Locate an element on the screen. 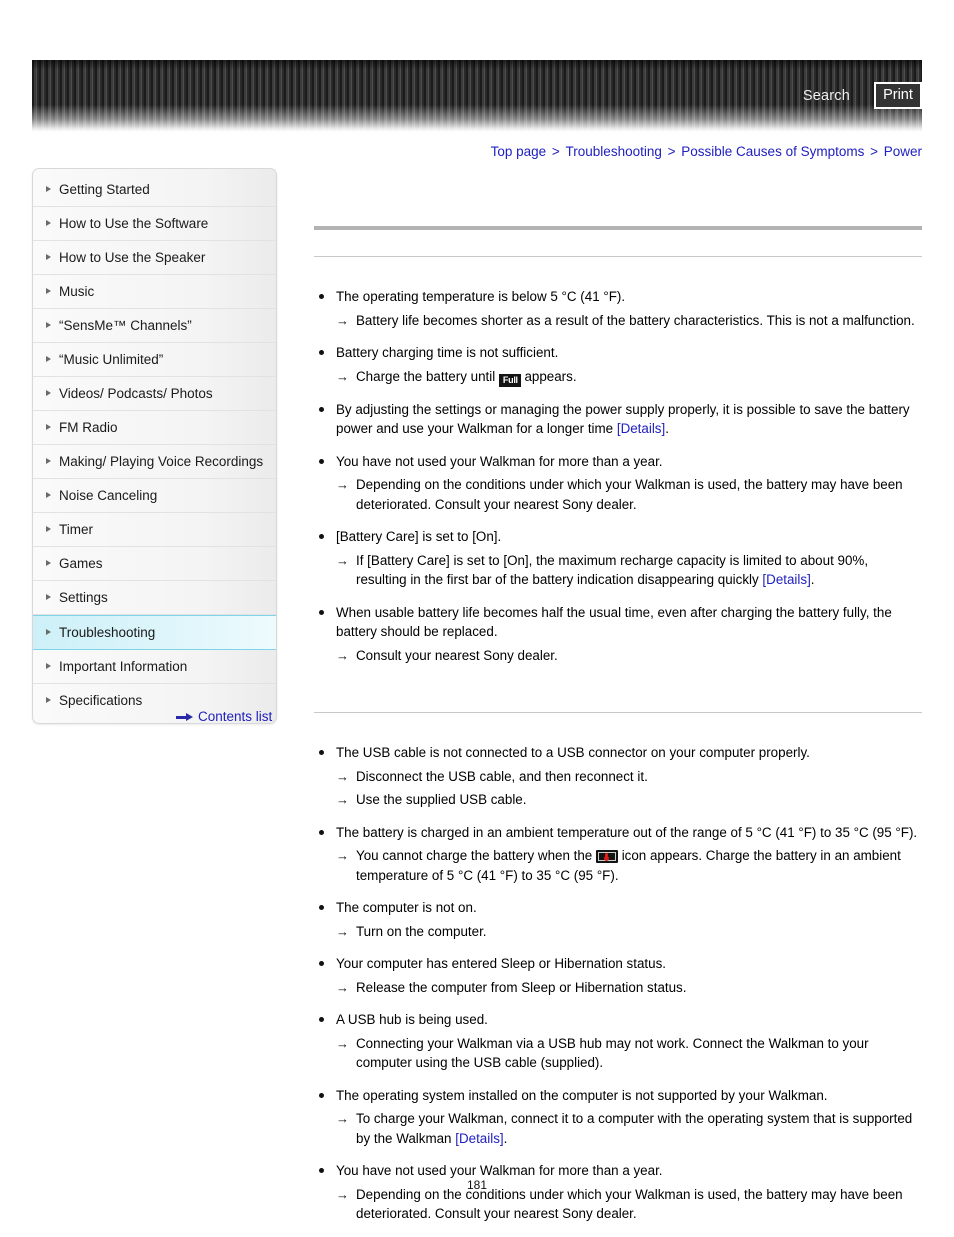  print-button: Print is located at coordinates (898, 95).